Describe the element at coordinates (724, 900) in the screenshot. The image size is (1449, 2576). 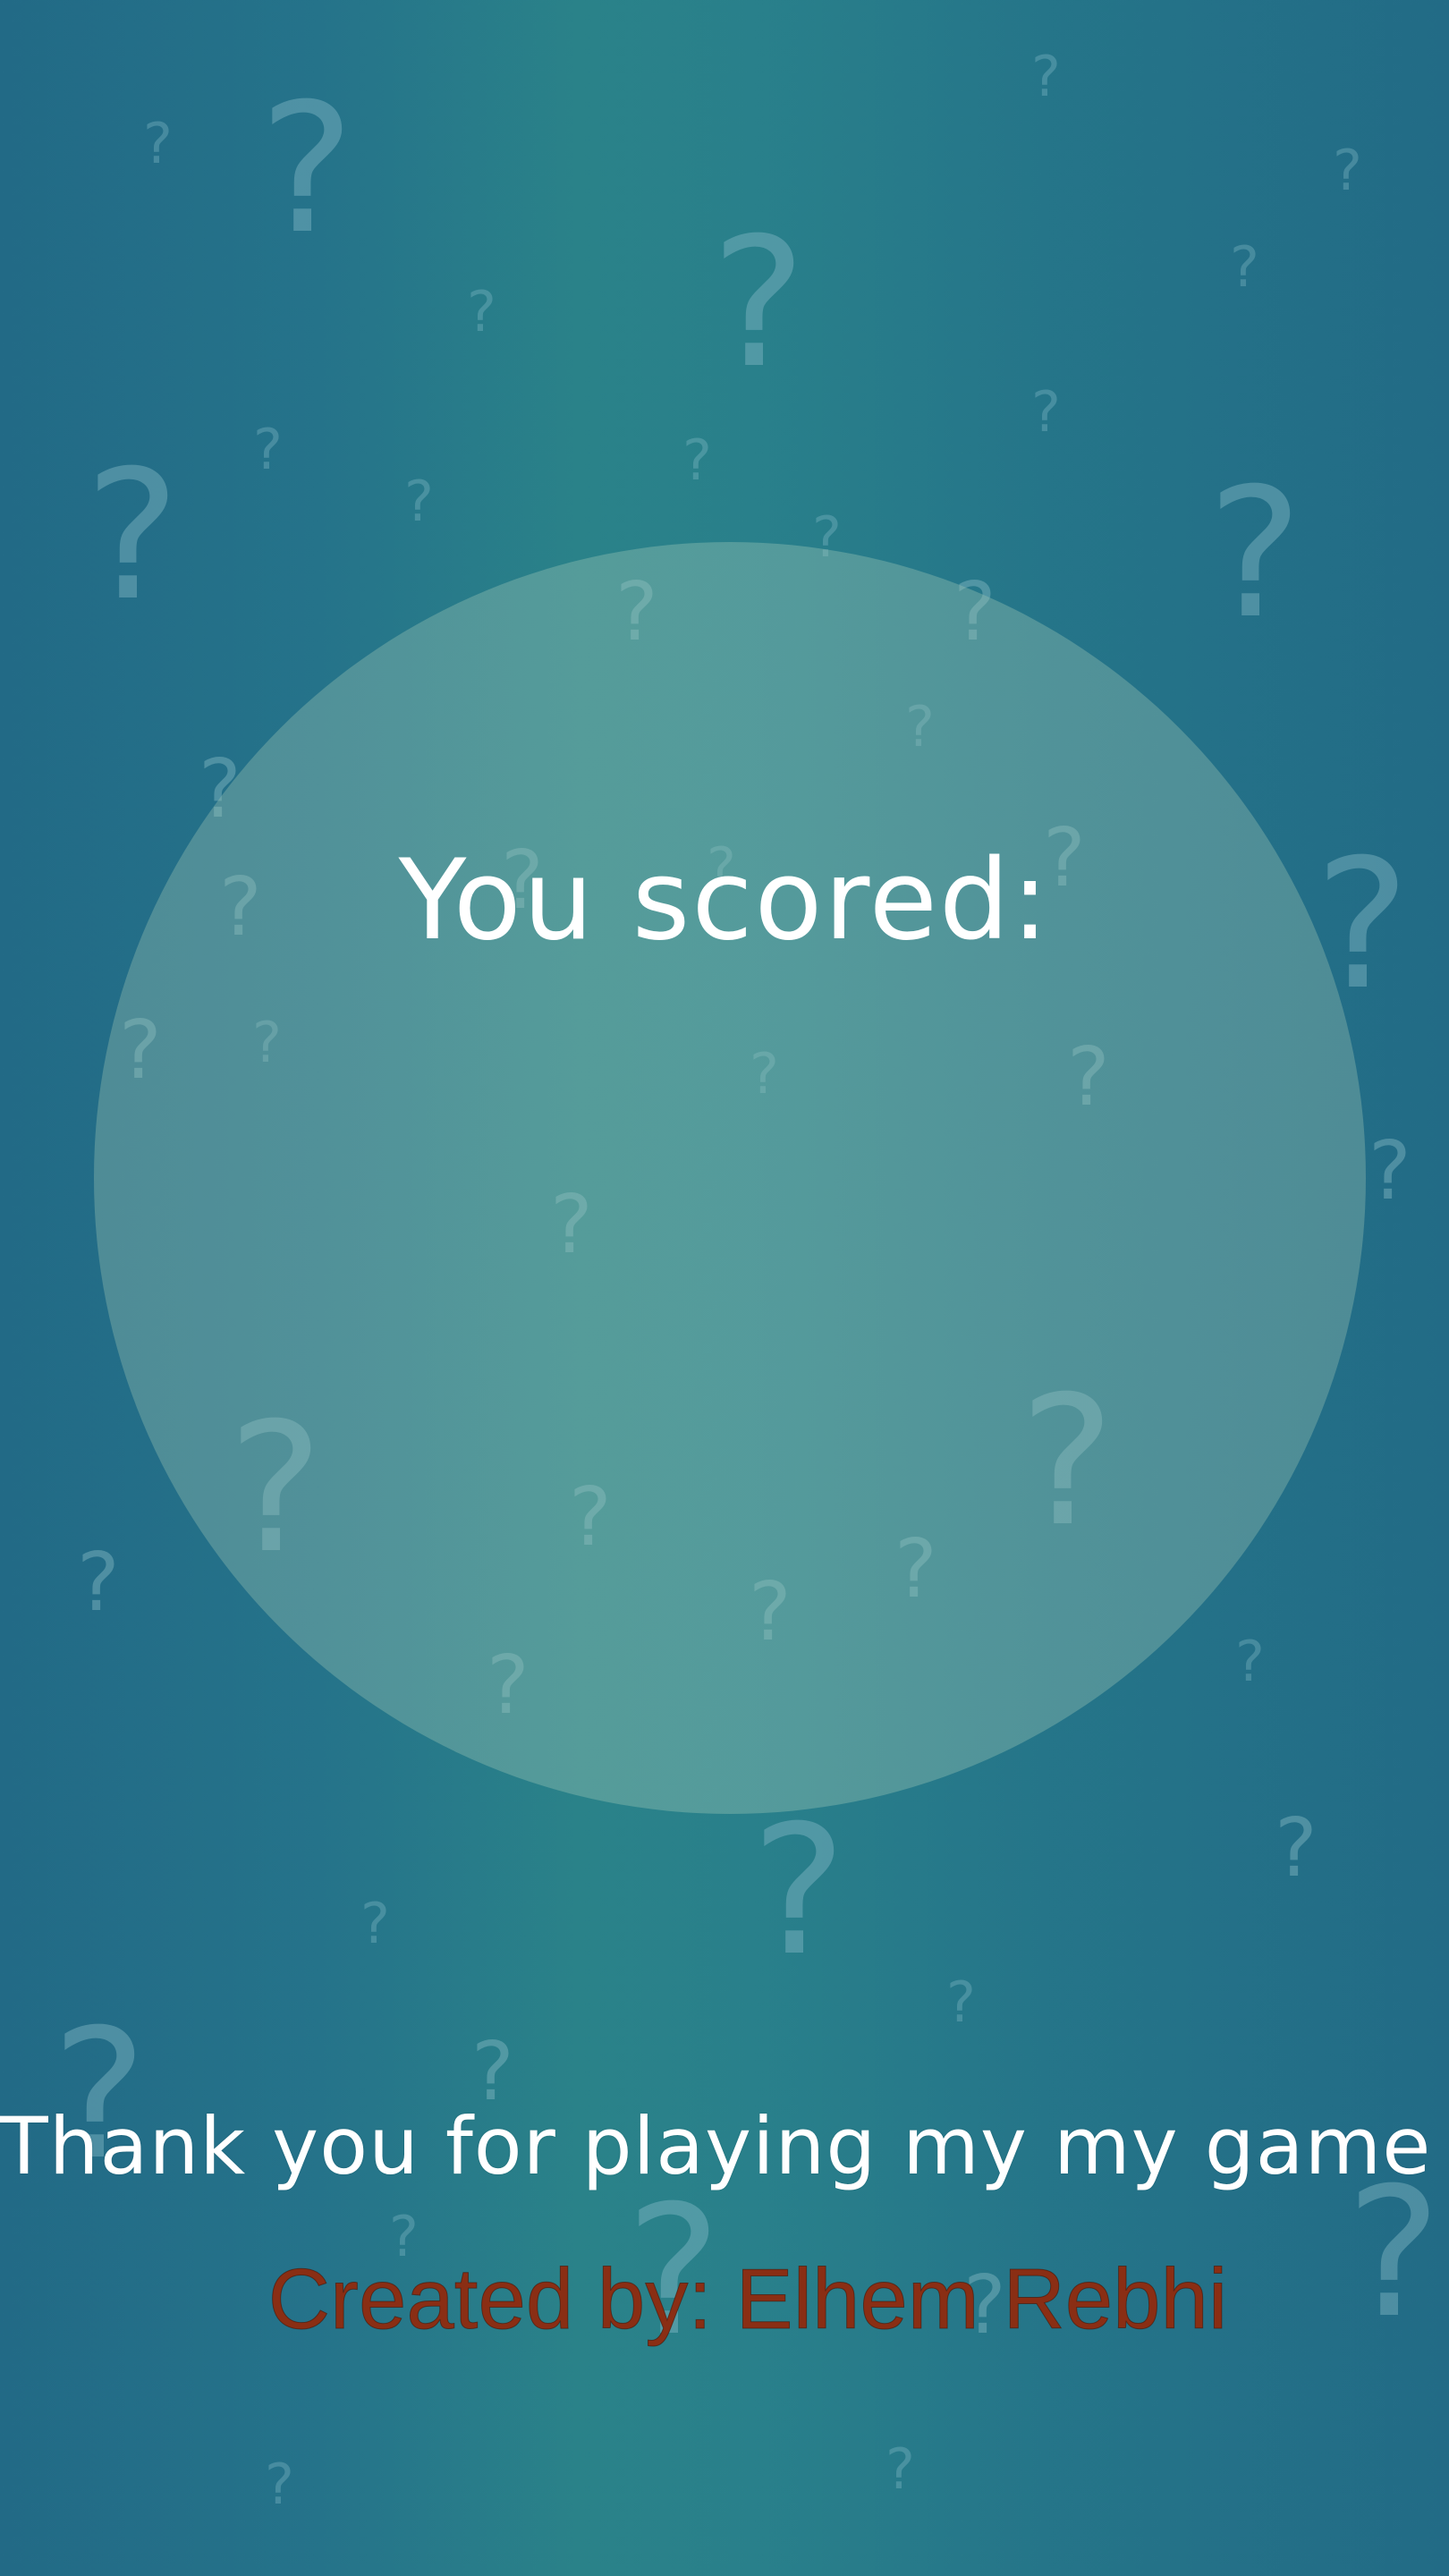
I see `score-label: You scored:` at that location.